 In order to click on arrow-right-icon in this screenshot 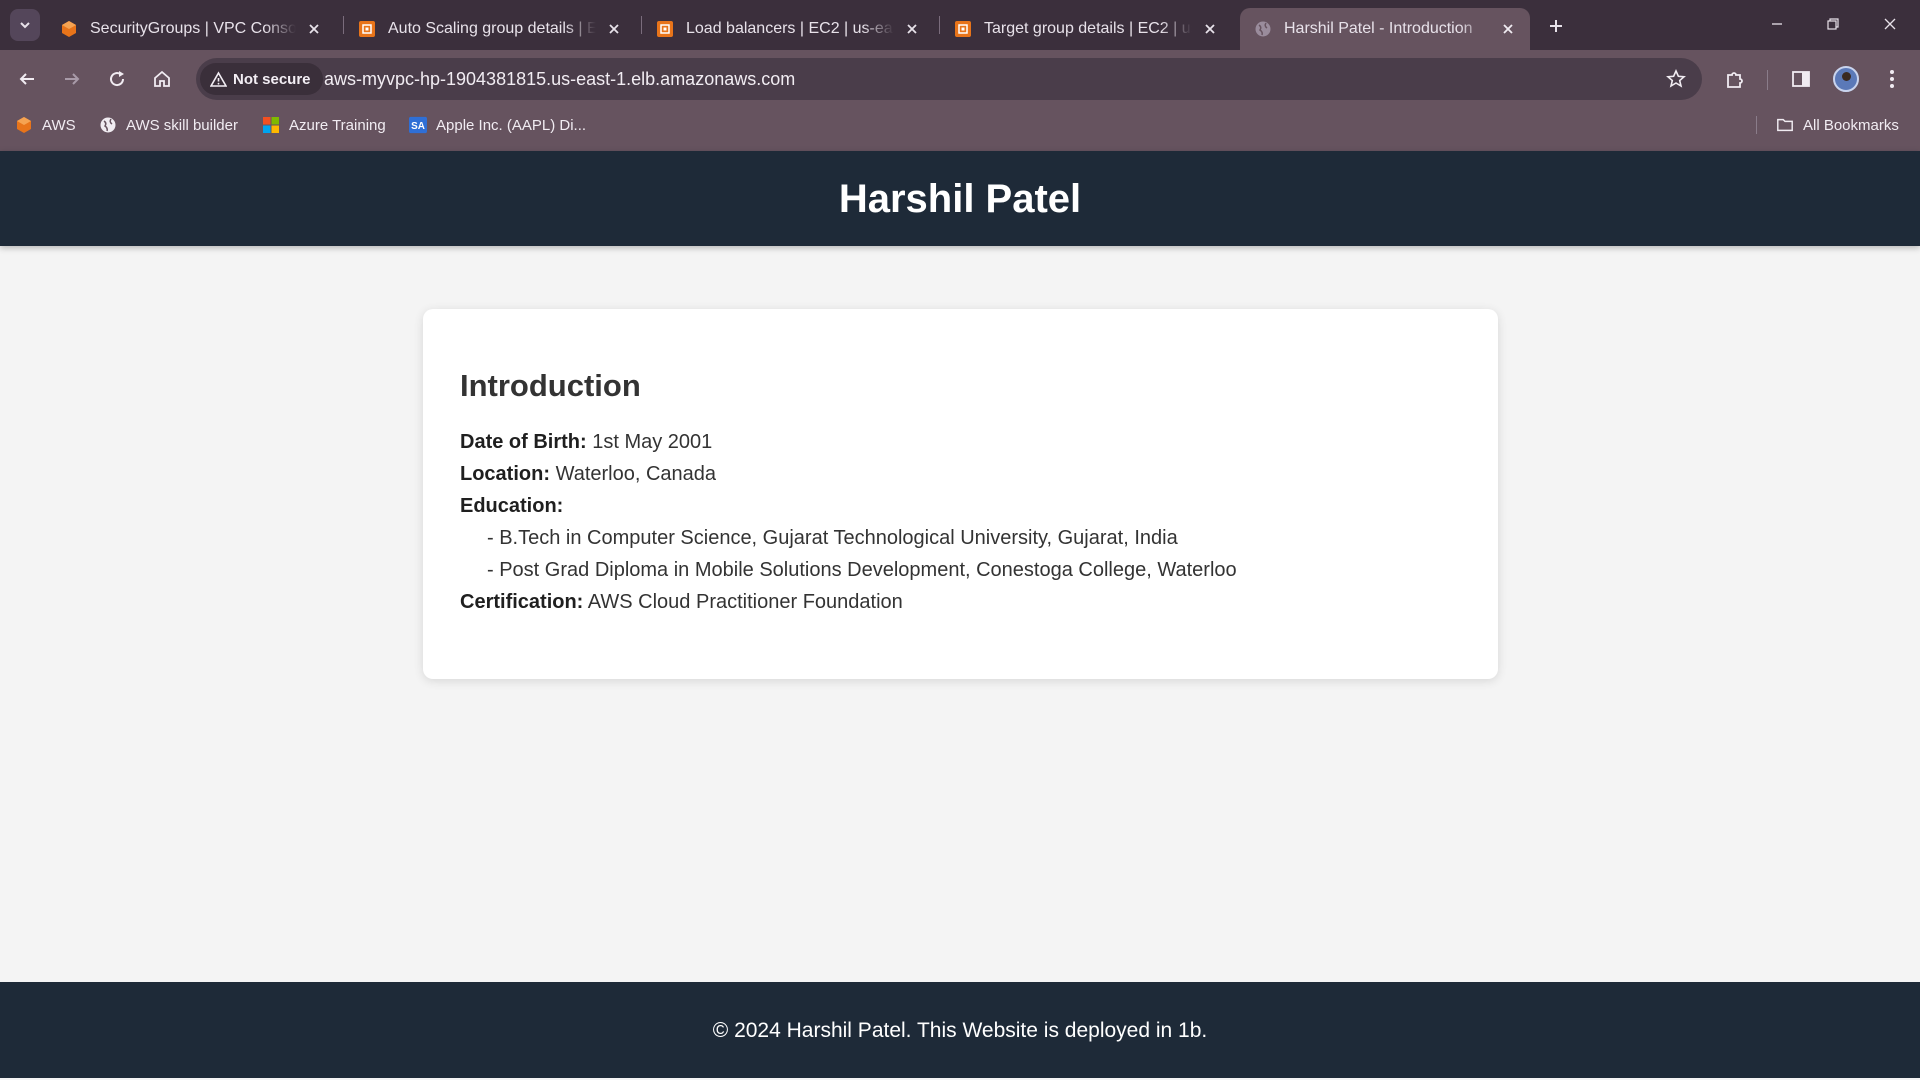, I will do `click(72, 79)`.